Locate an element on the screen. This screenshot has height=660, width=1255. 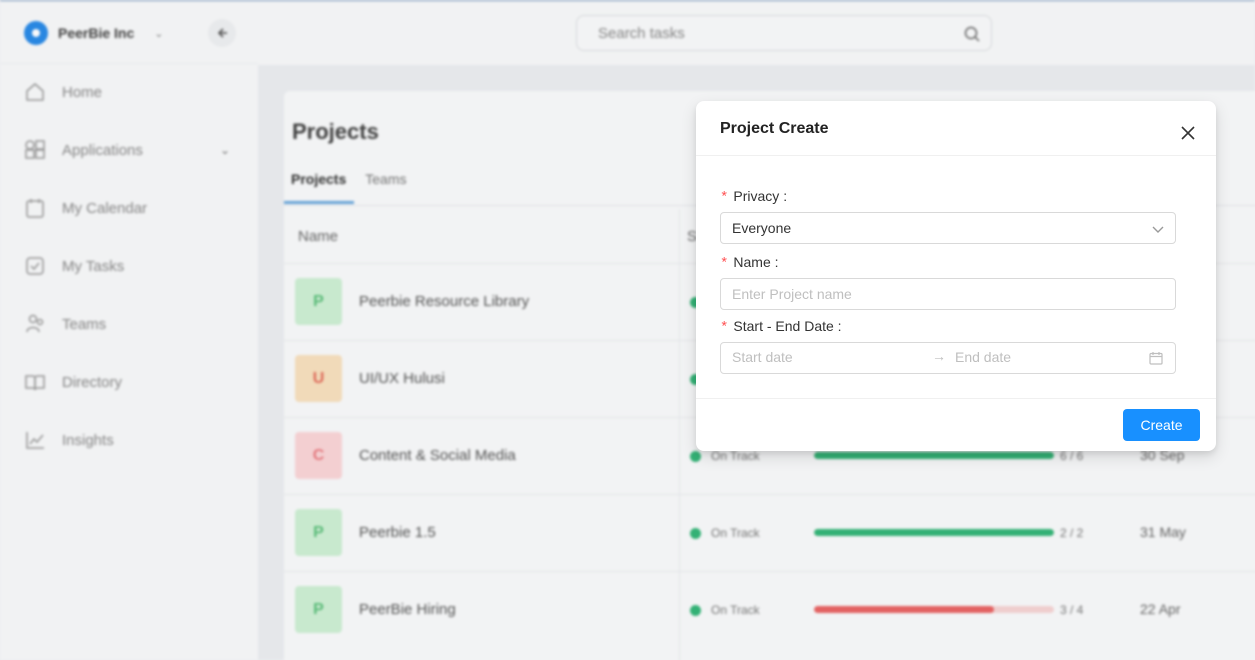
privacy-label-text: Privacy is located at coordinates (756, 196).